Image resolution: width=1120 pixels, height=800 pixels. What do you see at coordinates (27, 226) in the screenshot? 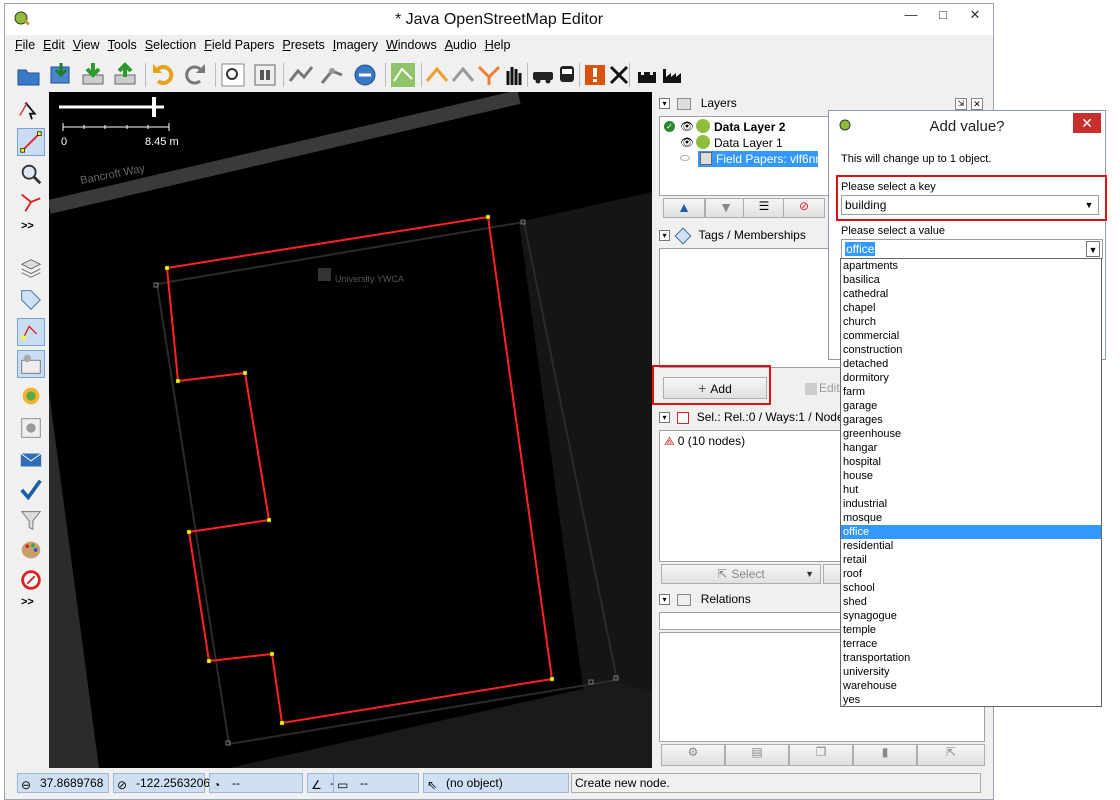
I see `more-tools-toggle: >>` at bounding box center [27, 226].